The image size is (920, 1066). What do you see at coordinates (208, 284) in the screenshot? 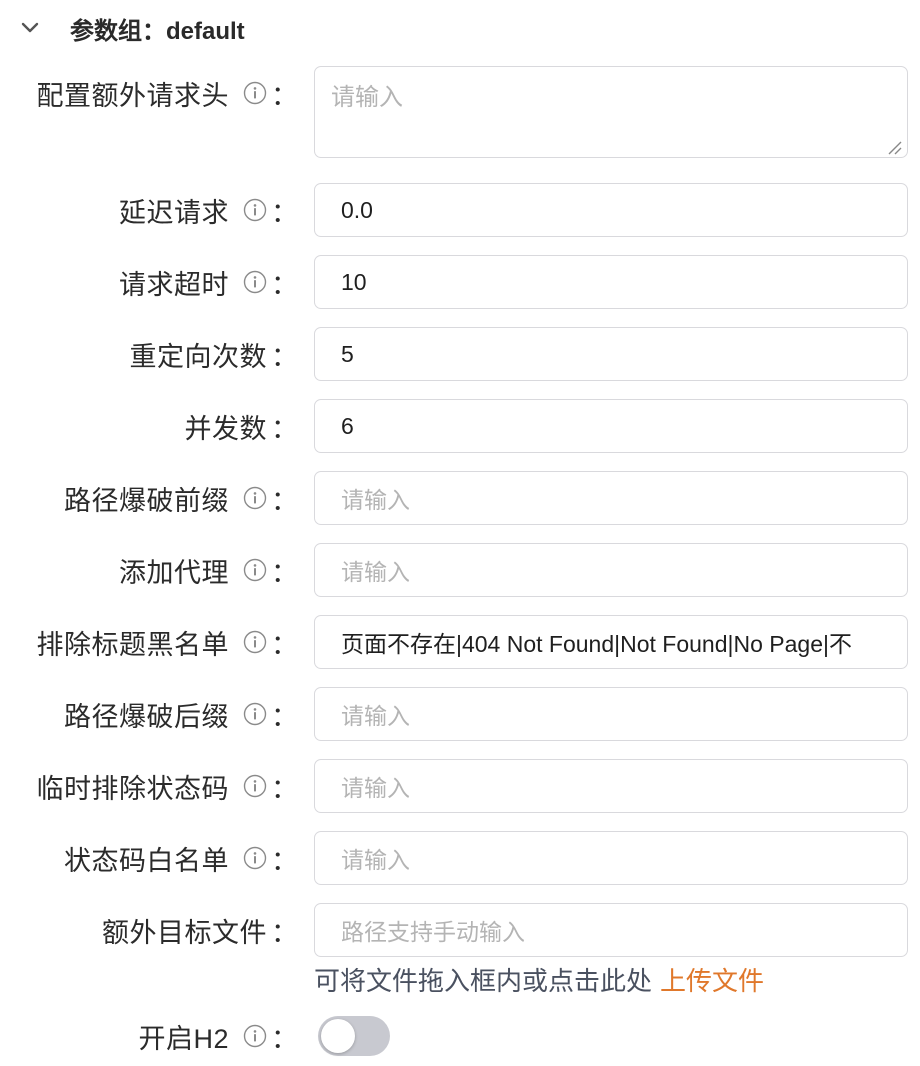
I see `field-label: 请求超时 ：` at bounding box center [208, 284].